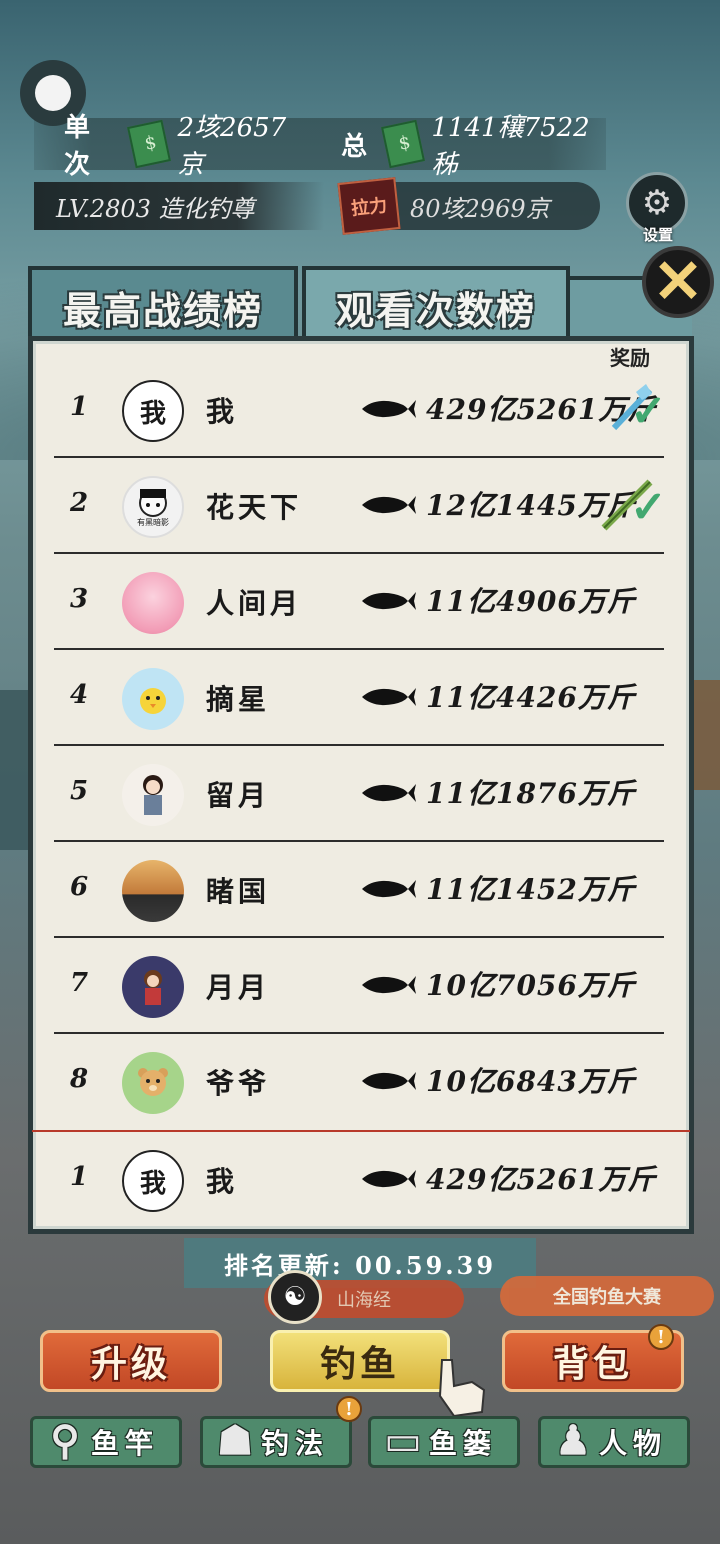 Image resolution: width=720 pixels, height=1544 pixels. I want to click on player-name: 爷爷, so click(238, 1083).